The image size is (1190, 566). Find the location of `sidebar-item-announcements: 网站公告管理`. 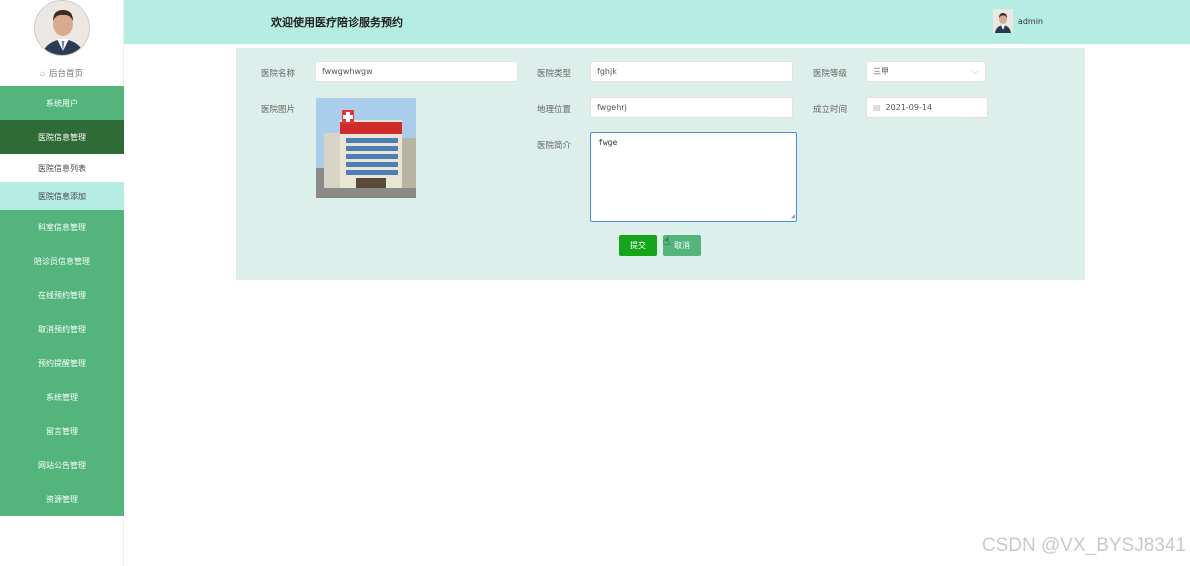

sidebar-item-announcements: 网站公告管理 is located at coordinates (62, 465).